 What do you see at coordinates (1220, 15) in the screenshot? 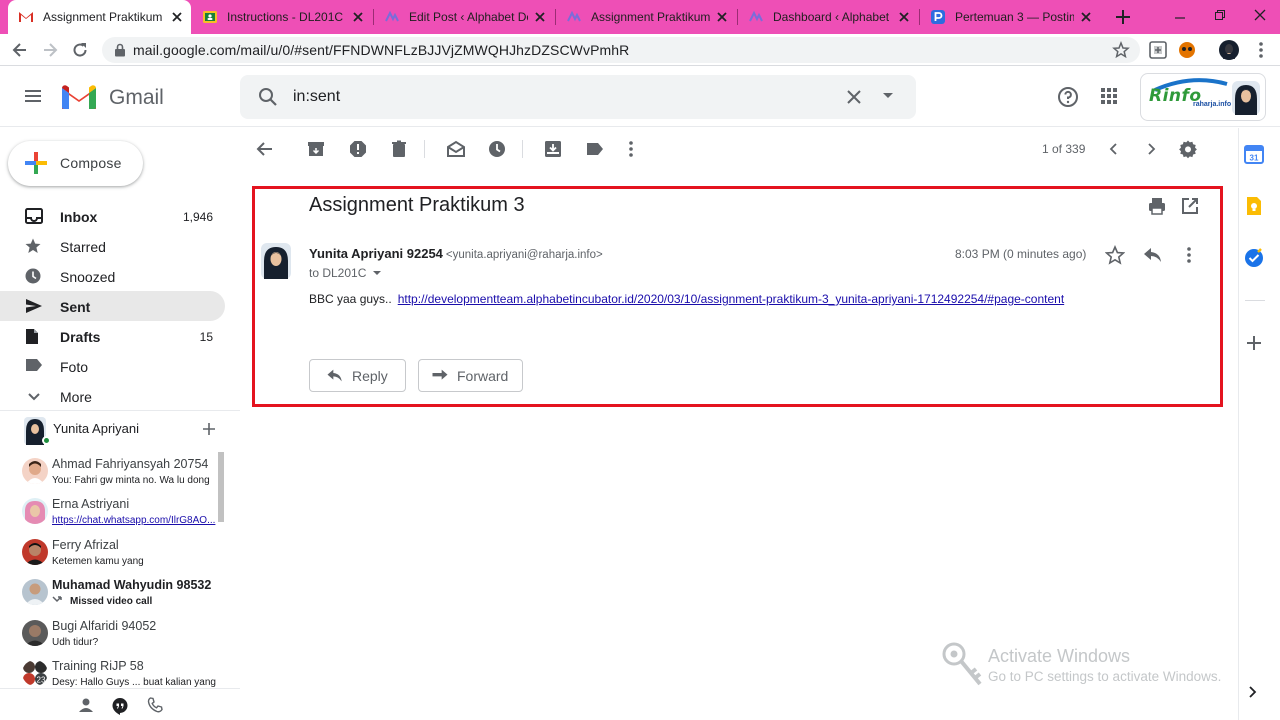
I see `restore-button` at bounding box center [1220, 15].